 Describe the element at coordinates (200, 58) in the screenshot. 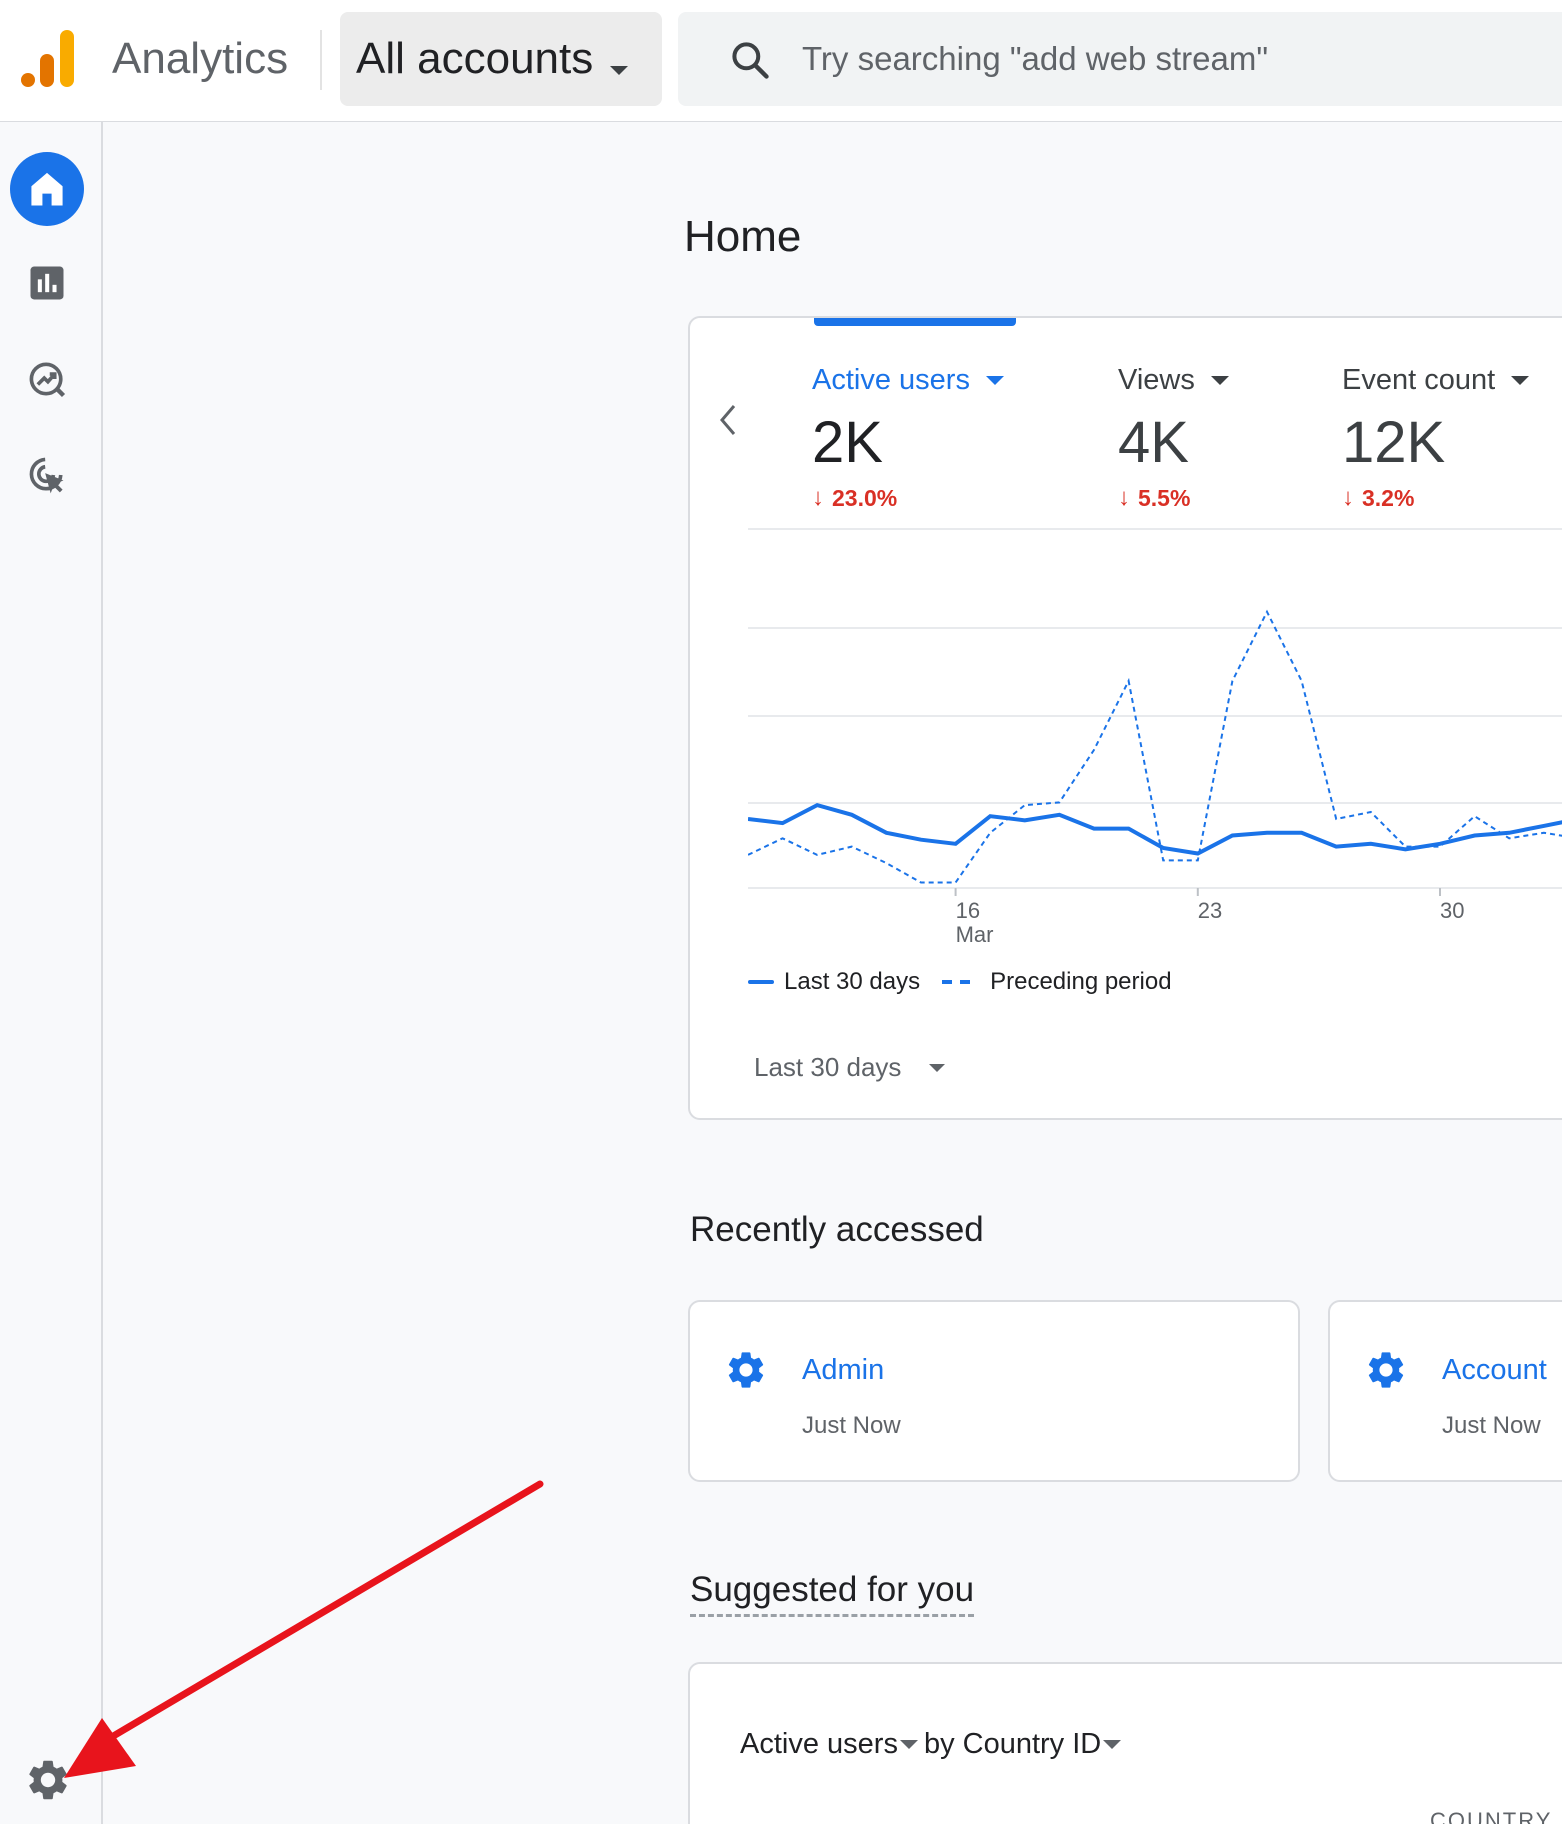

I see `app-title: Analytics` at that location.